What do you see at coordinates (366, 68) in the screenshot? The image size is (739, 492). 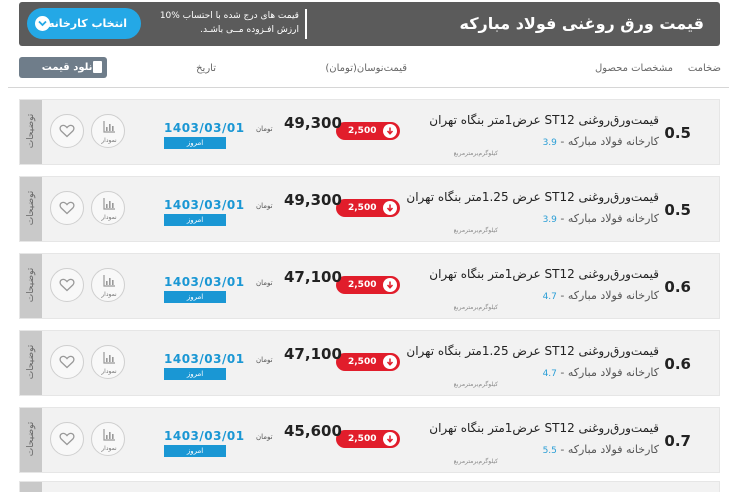 I see `column-price: قیمت‌نوسان(تومان)` at bounding box center [366, 68].